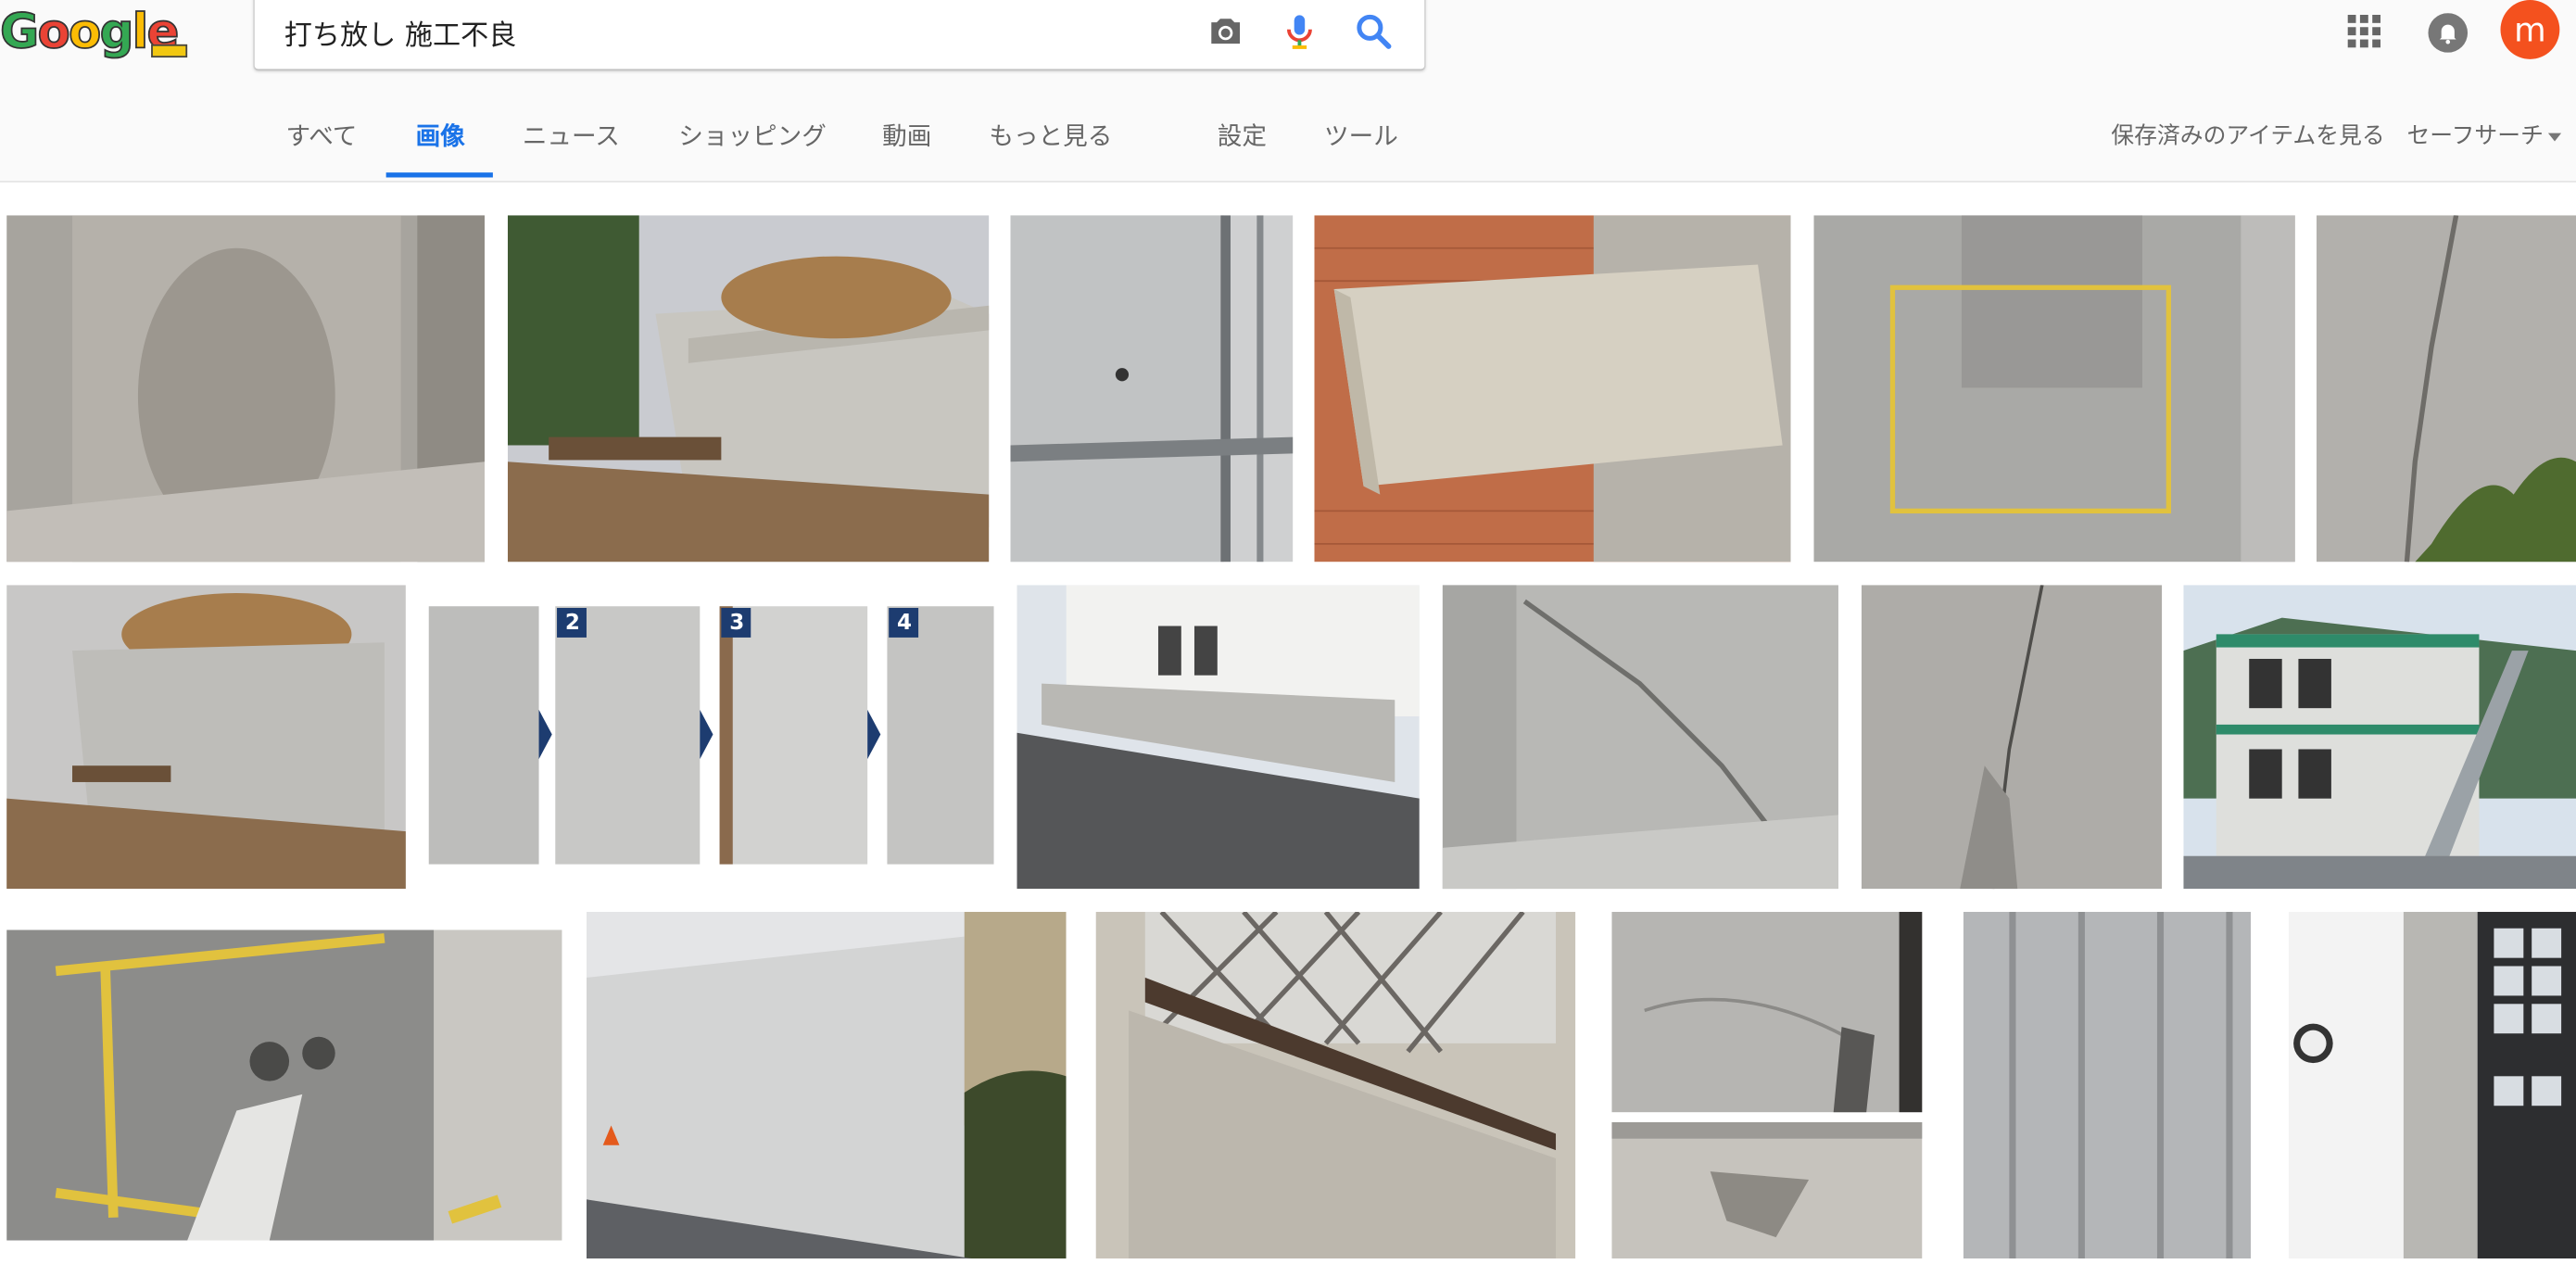 The width and height of the screenshot is (2576, 1277). Describe the element at coordinates (439, 175) in the screenshot. I see `active-tab-indicator` at that location.